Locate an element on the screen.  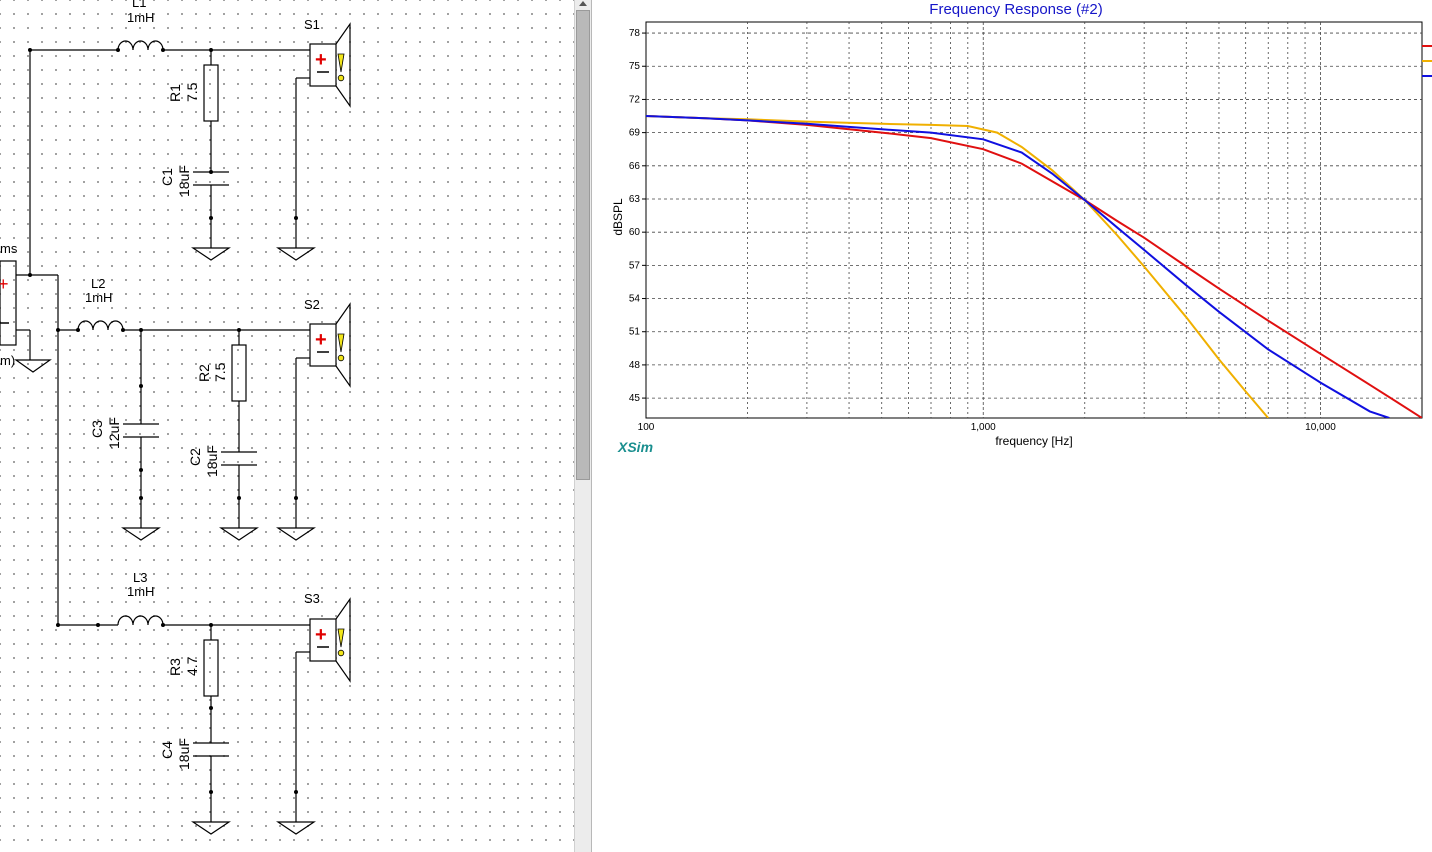
y-tick-label: 75 is located at coordinates (635, 66).